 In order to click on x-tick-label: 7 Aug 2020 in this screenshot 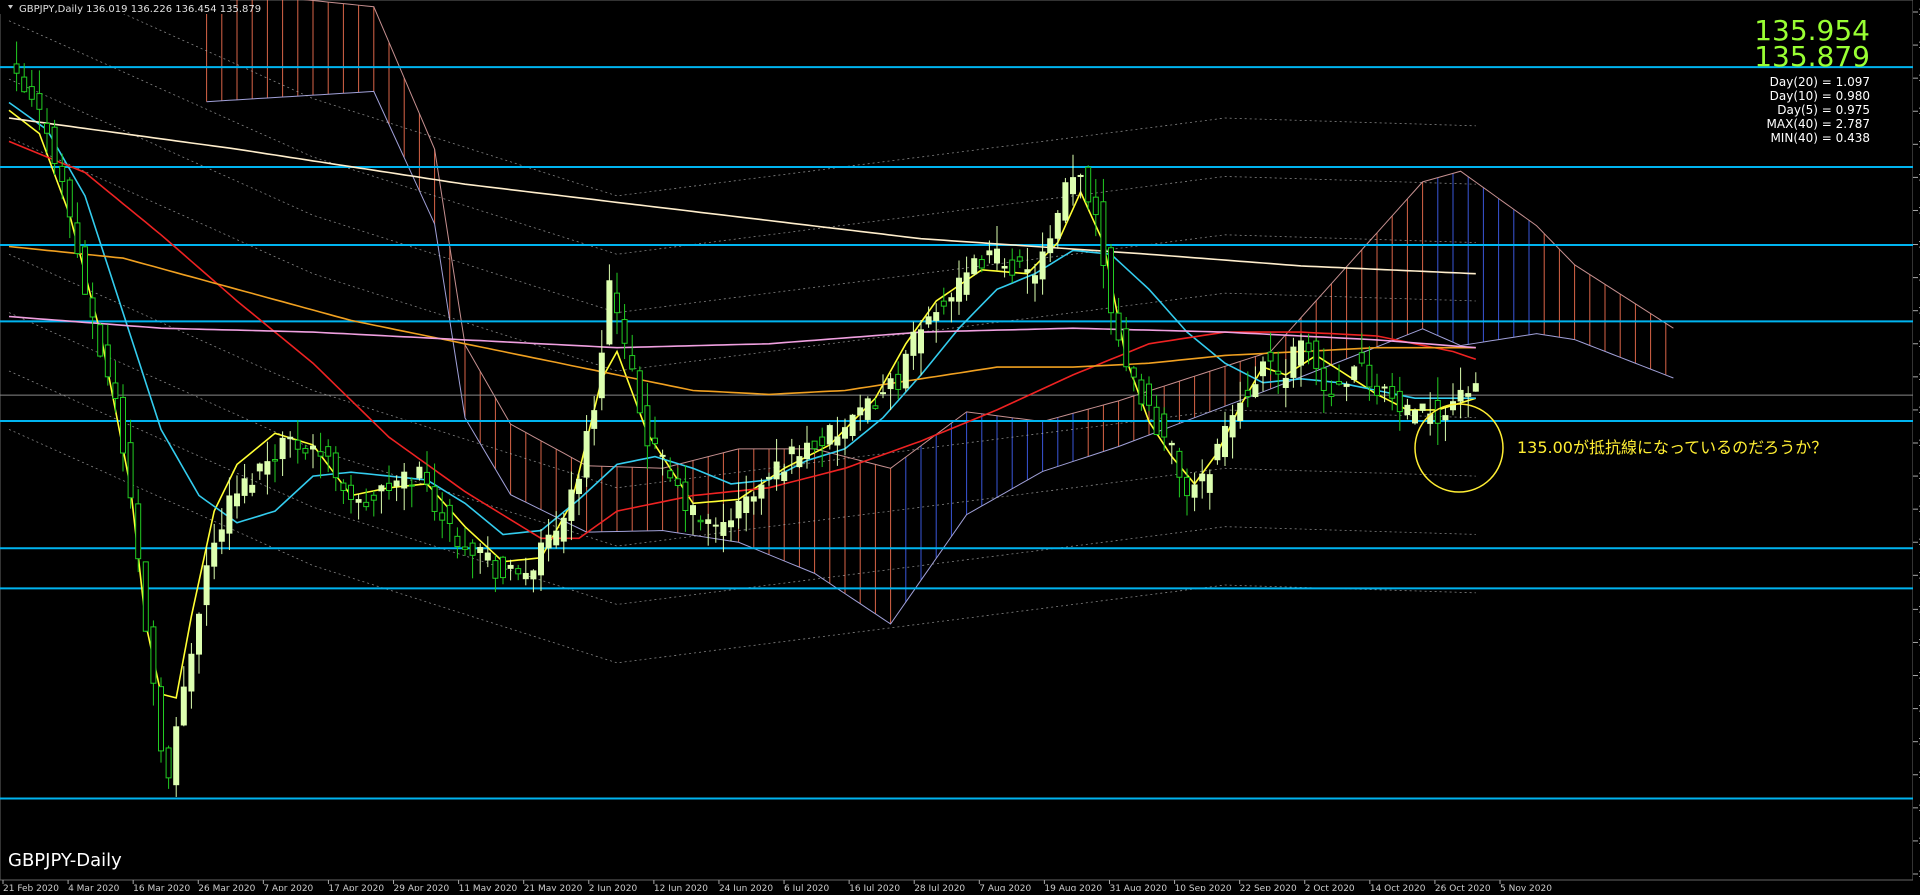, I will do `click(1005, 887)`.